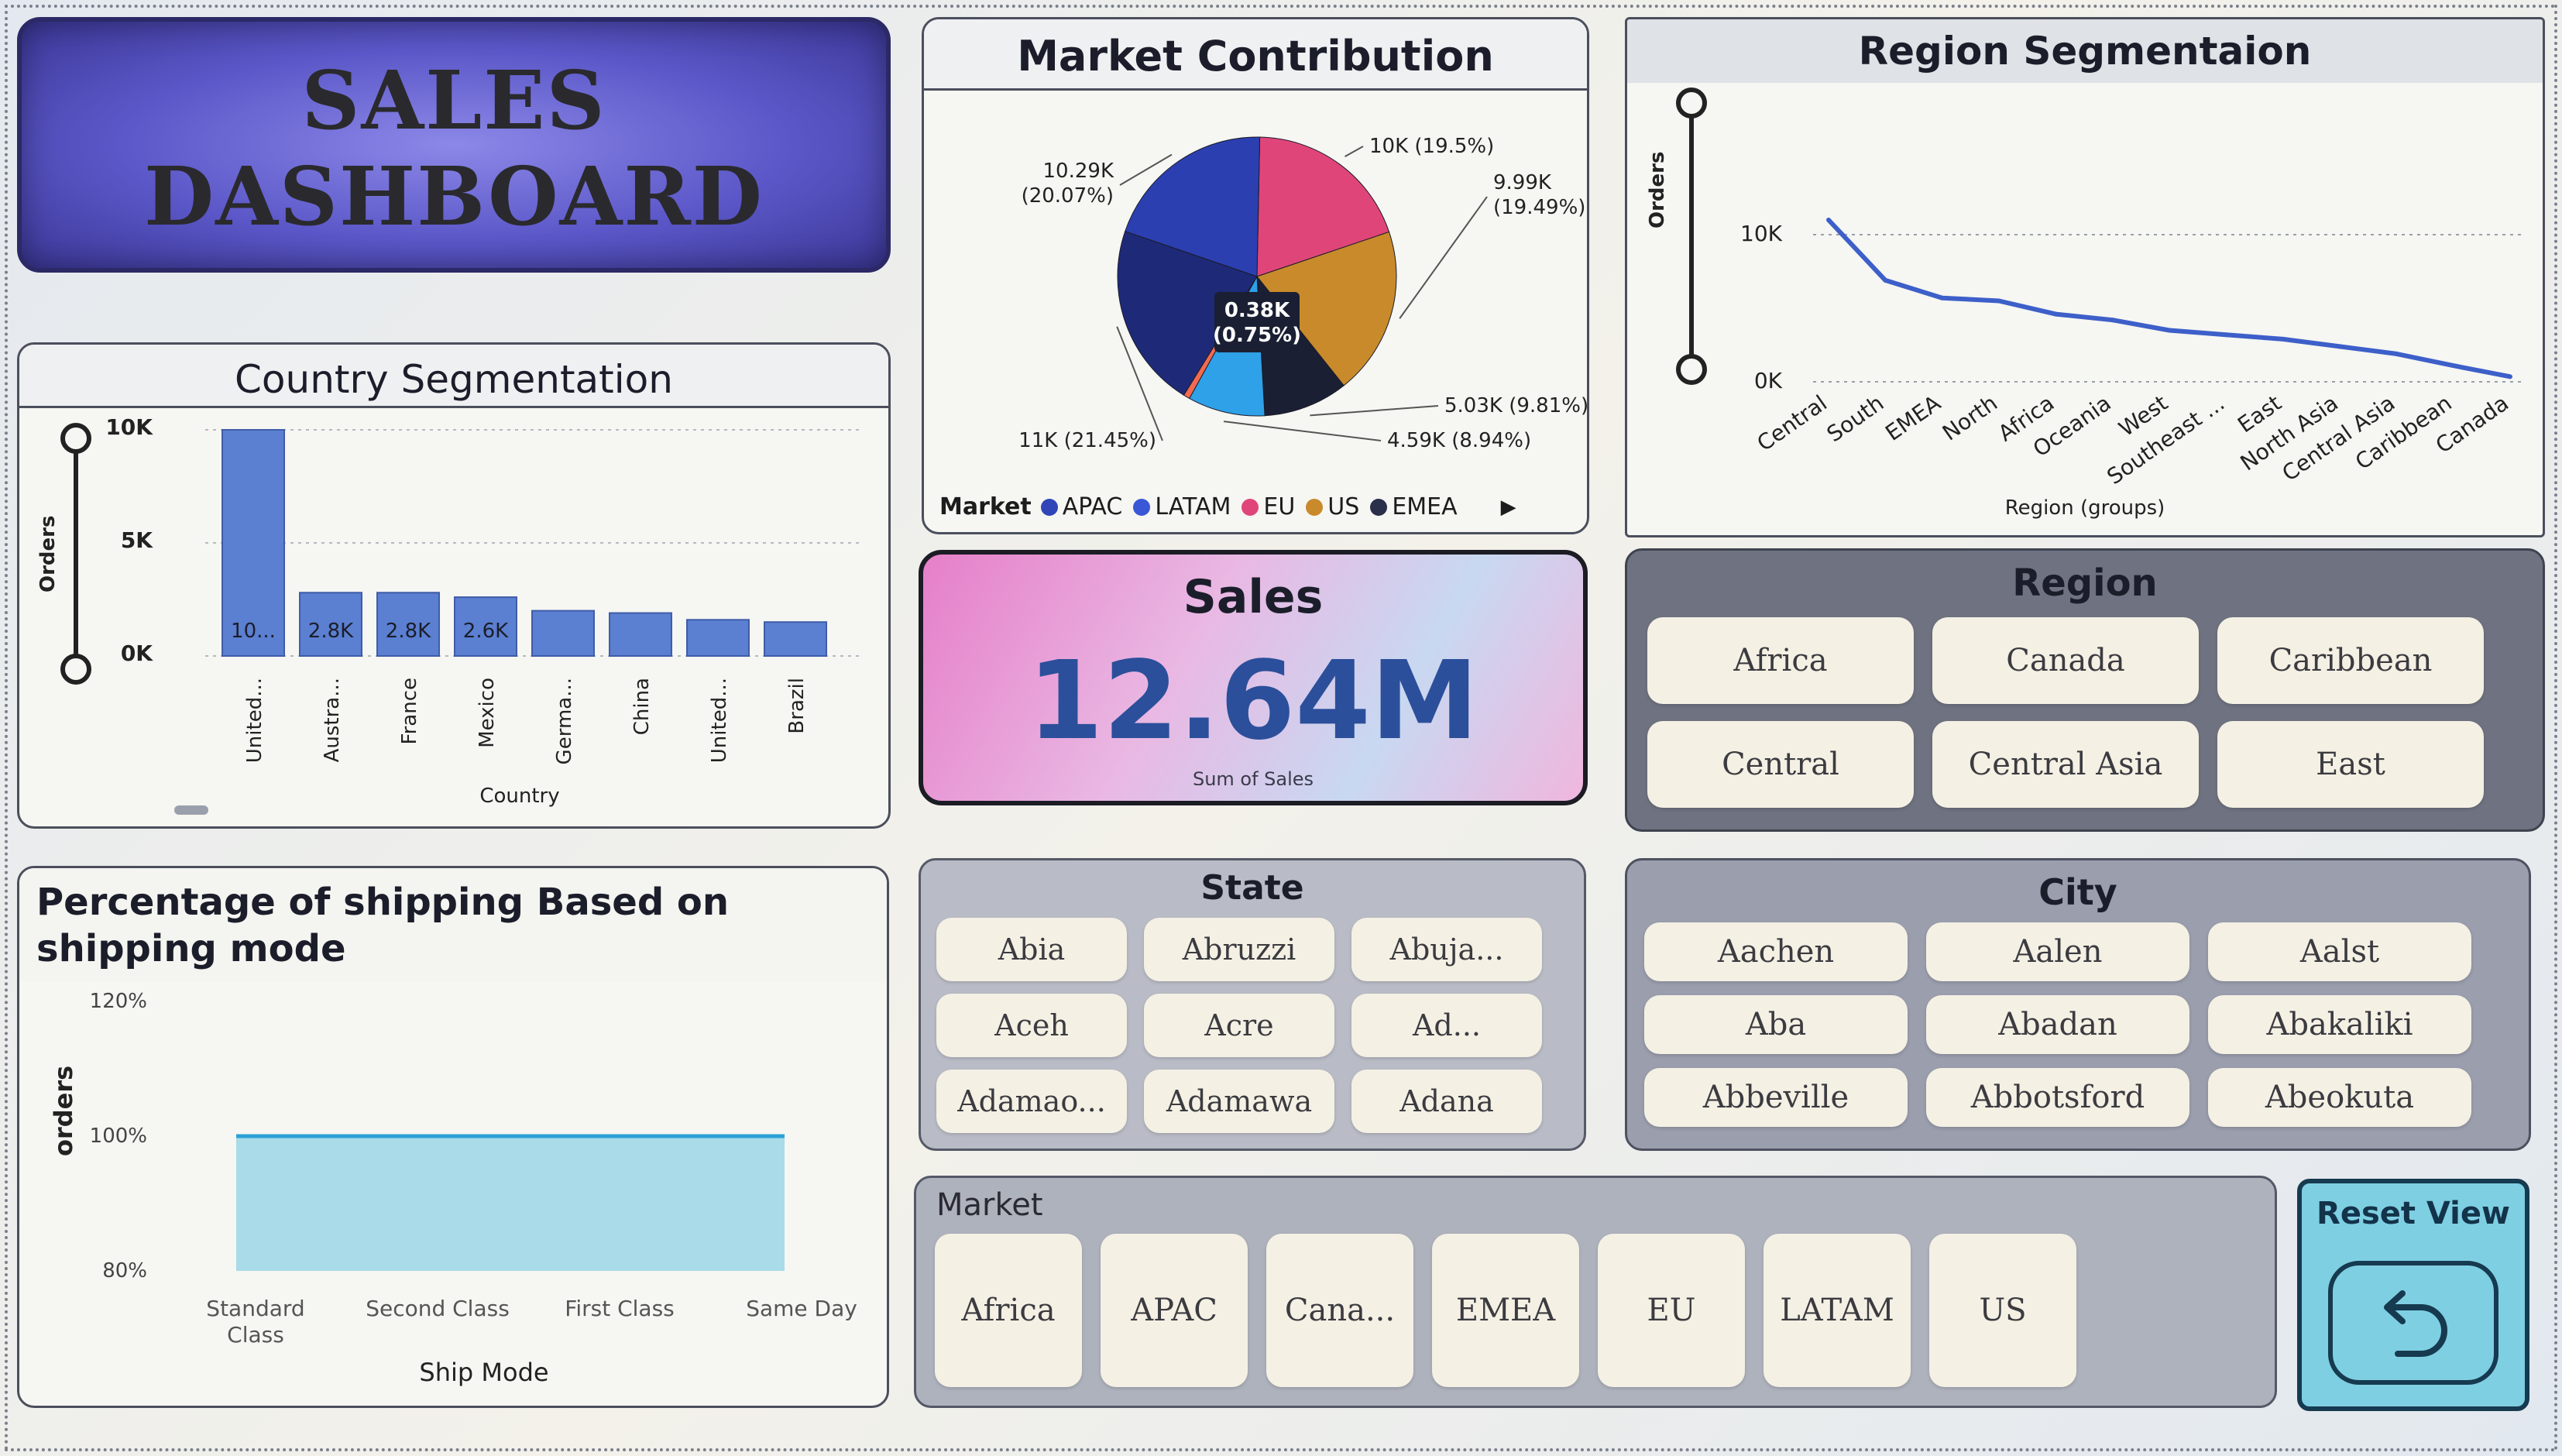 The image size is (2562, 1456). I want to click on region-slicer-item: Africa, so click(1780, 660).